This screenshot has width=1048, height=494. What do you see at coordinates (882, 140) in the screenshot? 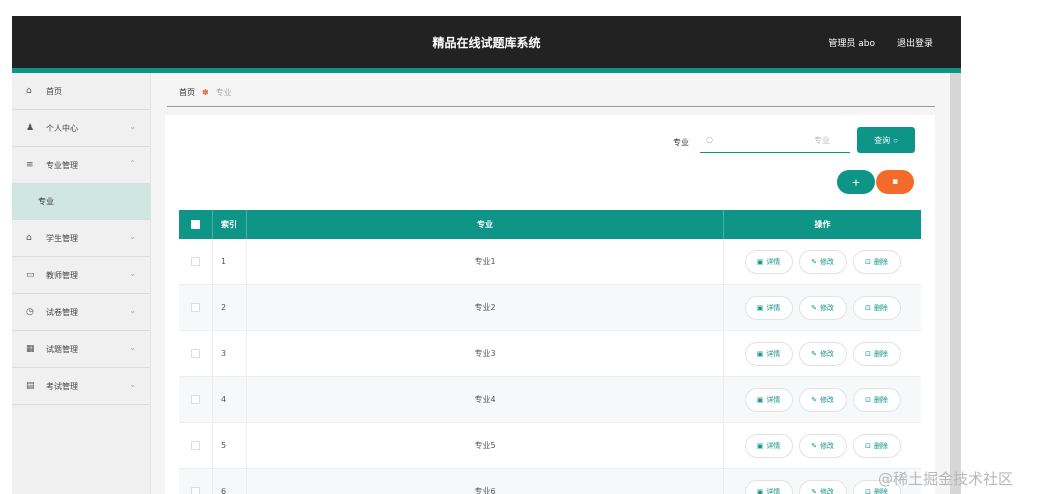
I see `query-button-label: 查询` at bounding box center [882, 140].